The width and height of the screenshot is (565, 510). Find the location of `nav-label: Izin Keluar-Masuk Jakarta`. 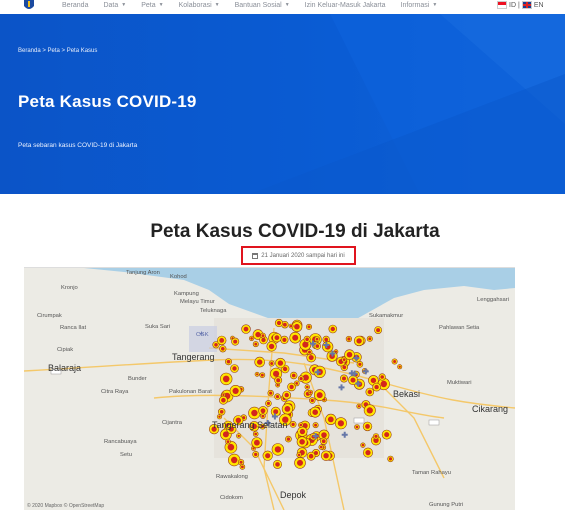

nav-label: Izin Keluar-Masuk Jakarta is located at coordinates (345, 5).